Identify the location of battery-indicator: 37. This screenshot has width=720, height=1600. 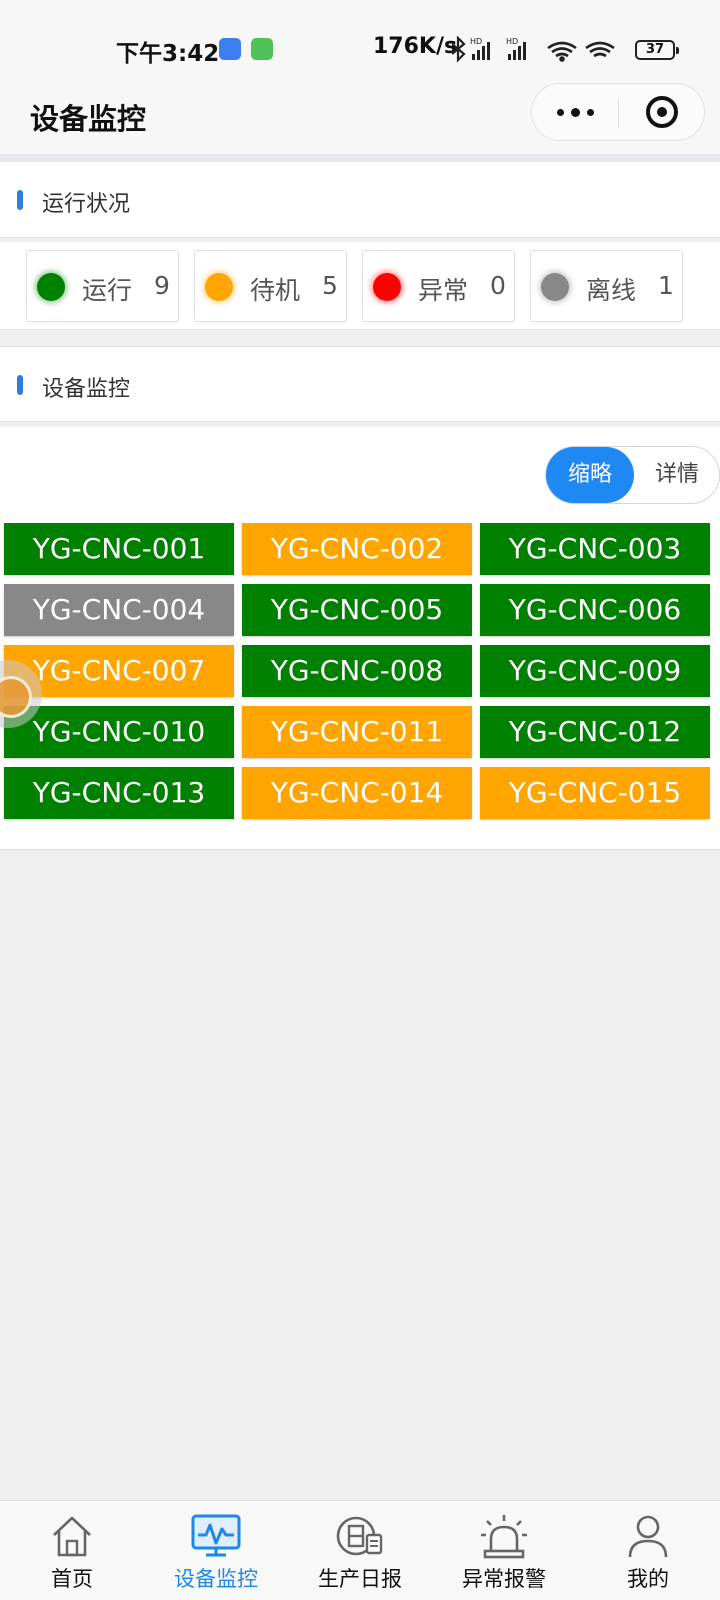
(657, 50).